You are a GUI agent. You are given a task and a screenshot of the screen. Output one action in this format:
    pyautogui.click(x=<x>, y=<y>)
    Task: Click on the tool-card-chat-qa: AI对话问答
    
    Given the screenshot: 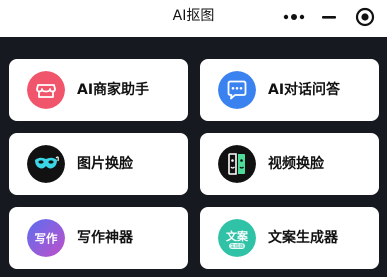 What is the action you would take?
    pyautogui.click(x=289, y=90)
    